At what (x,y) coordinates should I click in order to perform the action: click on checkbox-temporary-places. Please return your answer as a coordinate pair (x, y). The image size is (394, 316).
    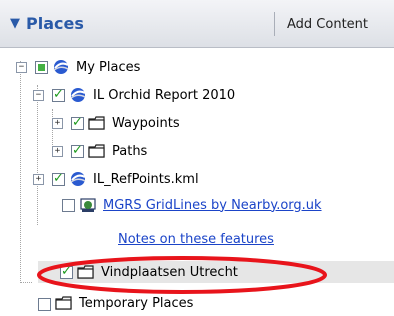
    Looking at the image, I should click on (44, 304).